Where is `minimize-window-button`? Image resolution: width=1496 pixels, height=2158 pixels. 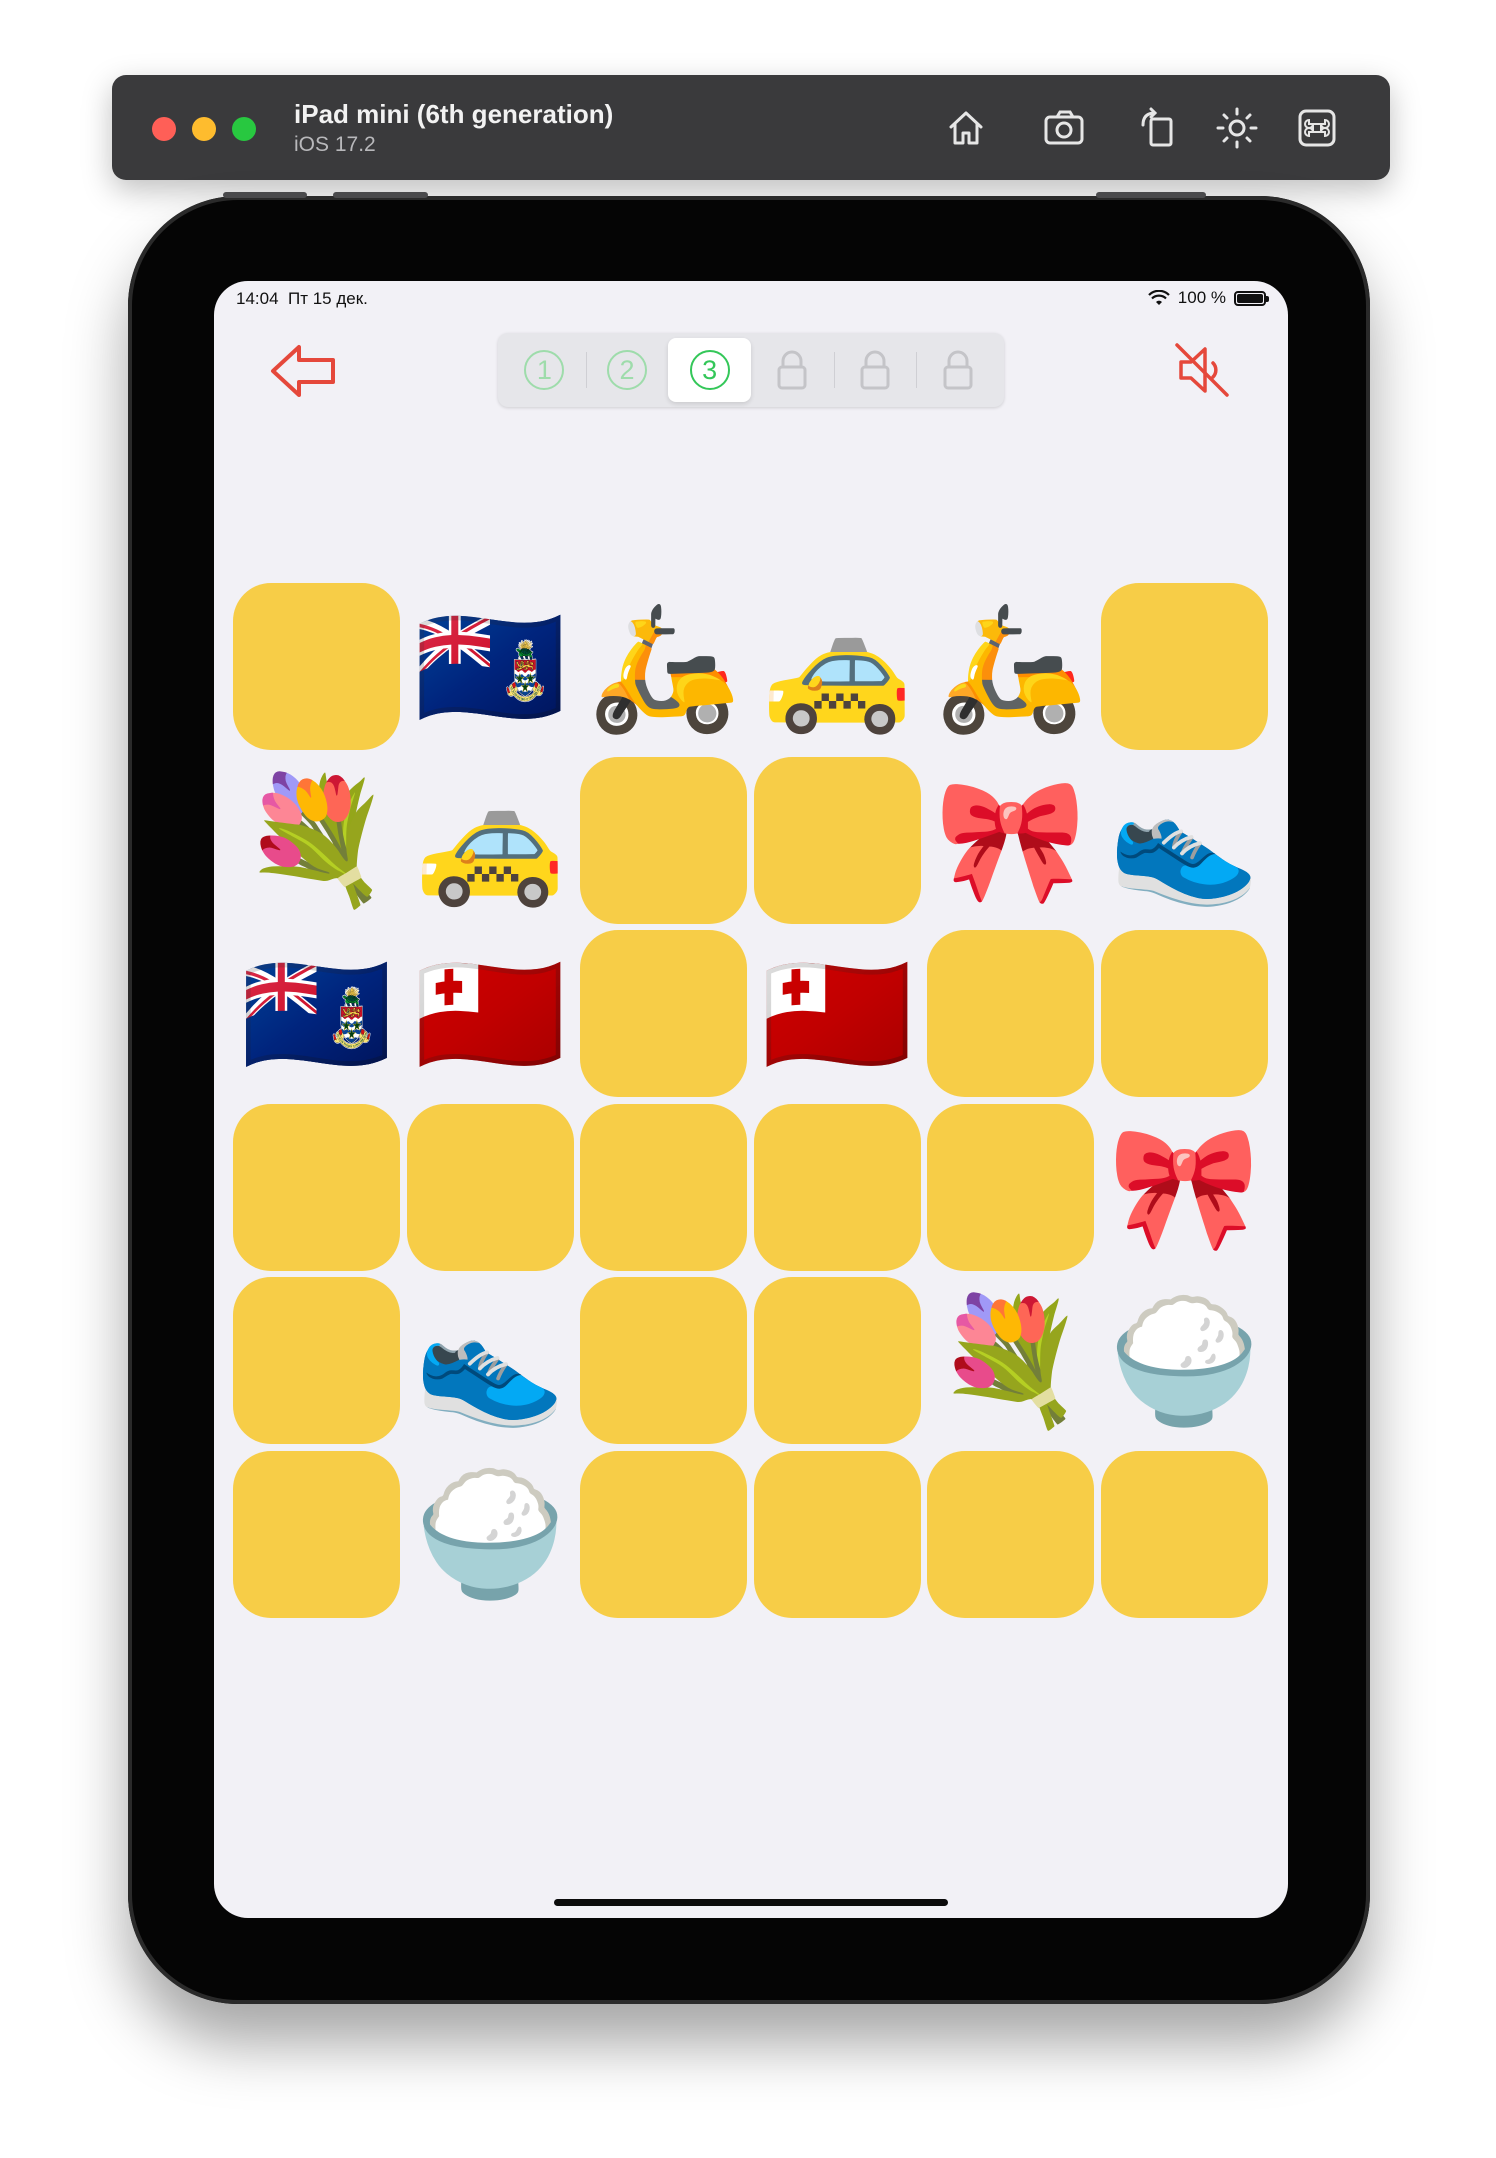 minimize-window-button is located at coordinates (204, 129).